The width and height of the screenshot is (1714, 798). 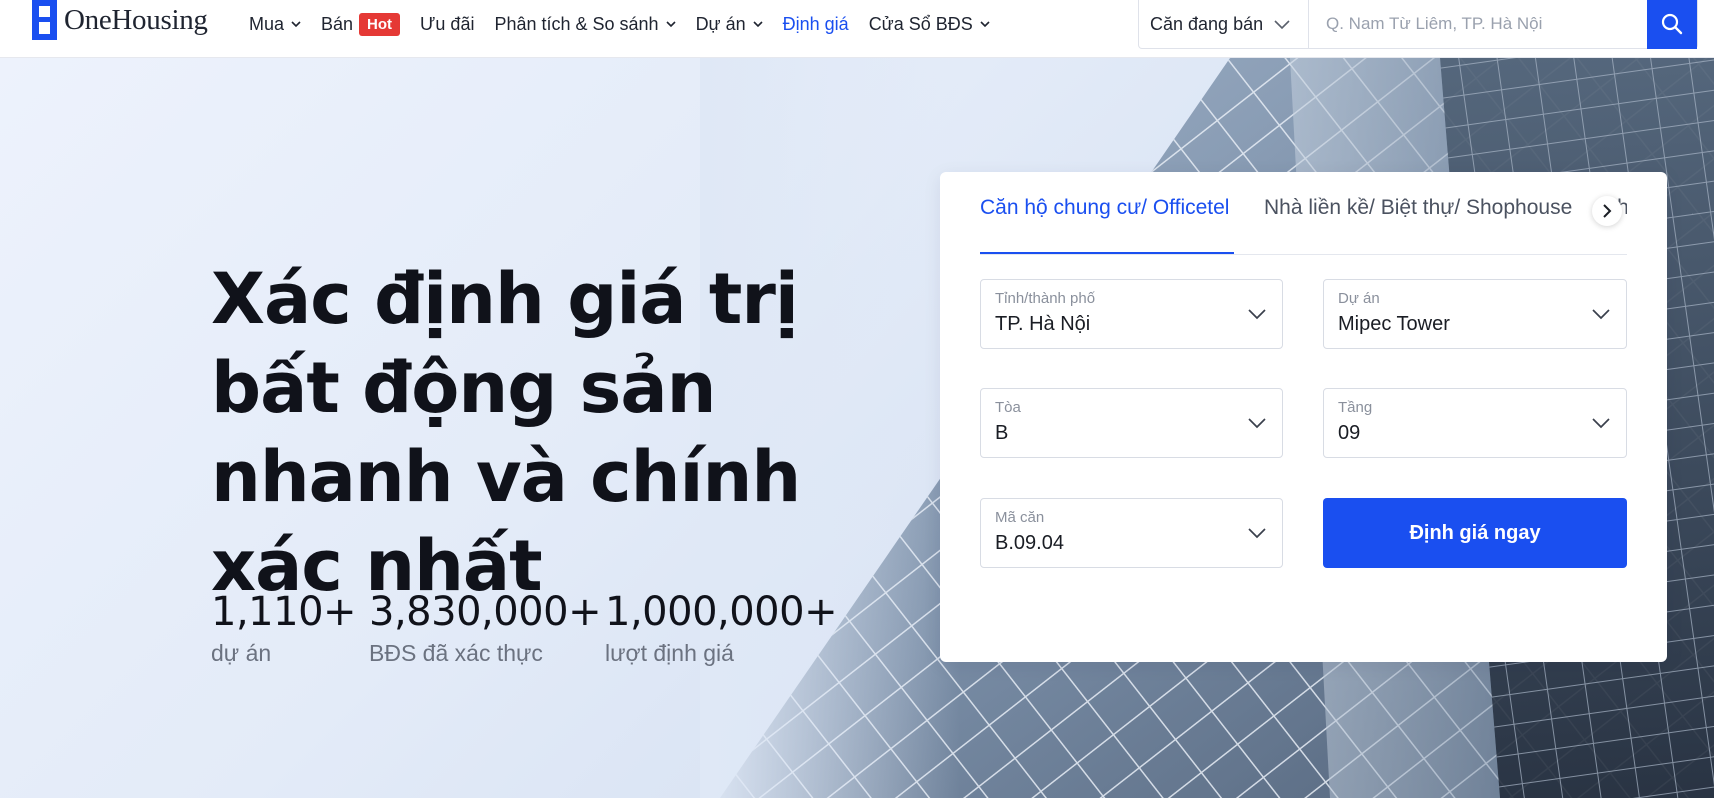 What do you see at coordinates (337, 23) in the screenshot?
I see `nav-item-label: Bán` at bounding box center [337, 23].